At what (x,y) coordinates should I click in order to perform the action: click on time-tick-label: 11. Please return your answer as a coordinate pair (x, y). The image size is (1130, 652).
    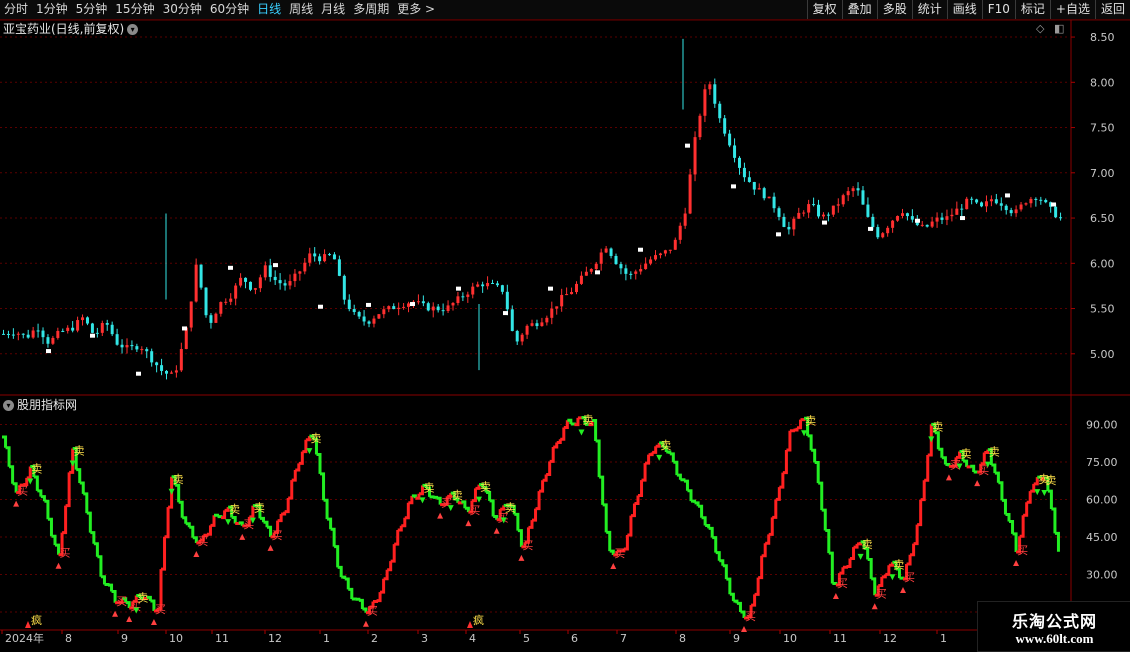
    Looking at the image, I should click on (840, 638).